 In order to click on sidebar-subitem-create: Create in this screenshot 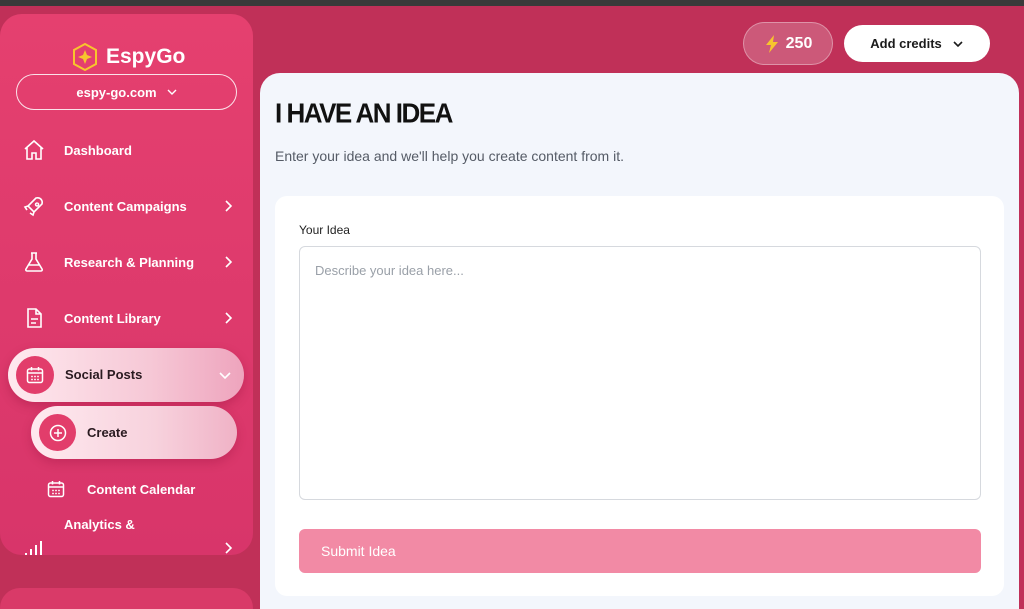, I will do `click(134, 432)`.